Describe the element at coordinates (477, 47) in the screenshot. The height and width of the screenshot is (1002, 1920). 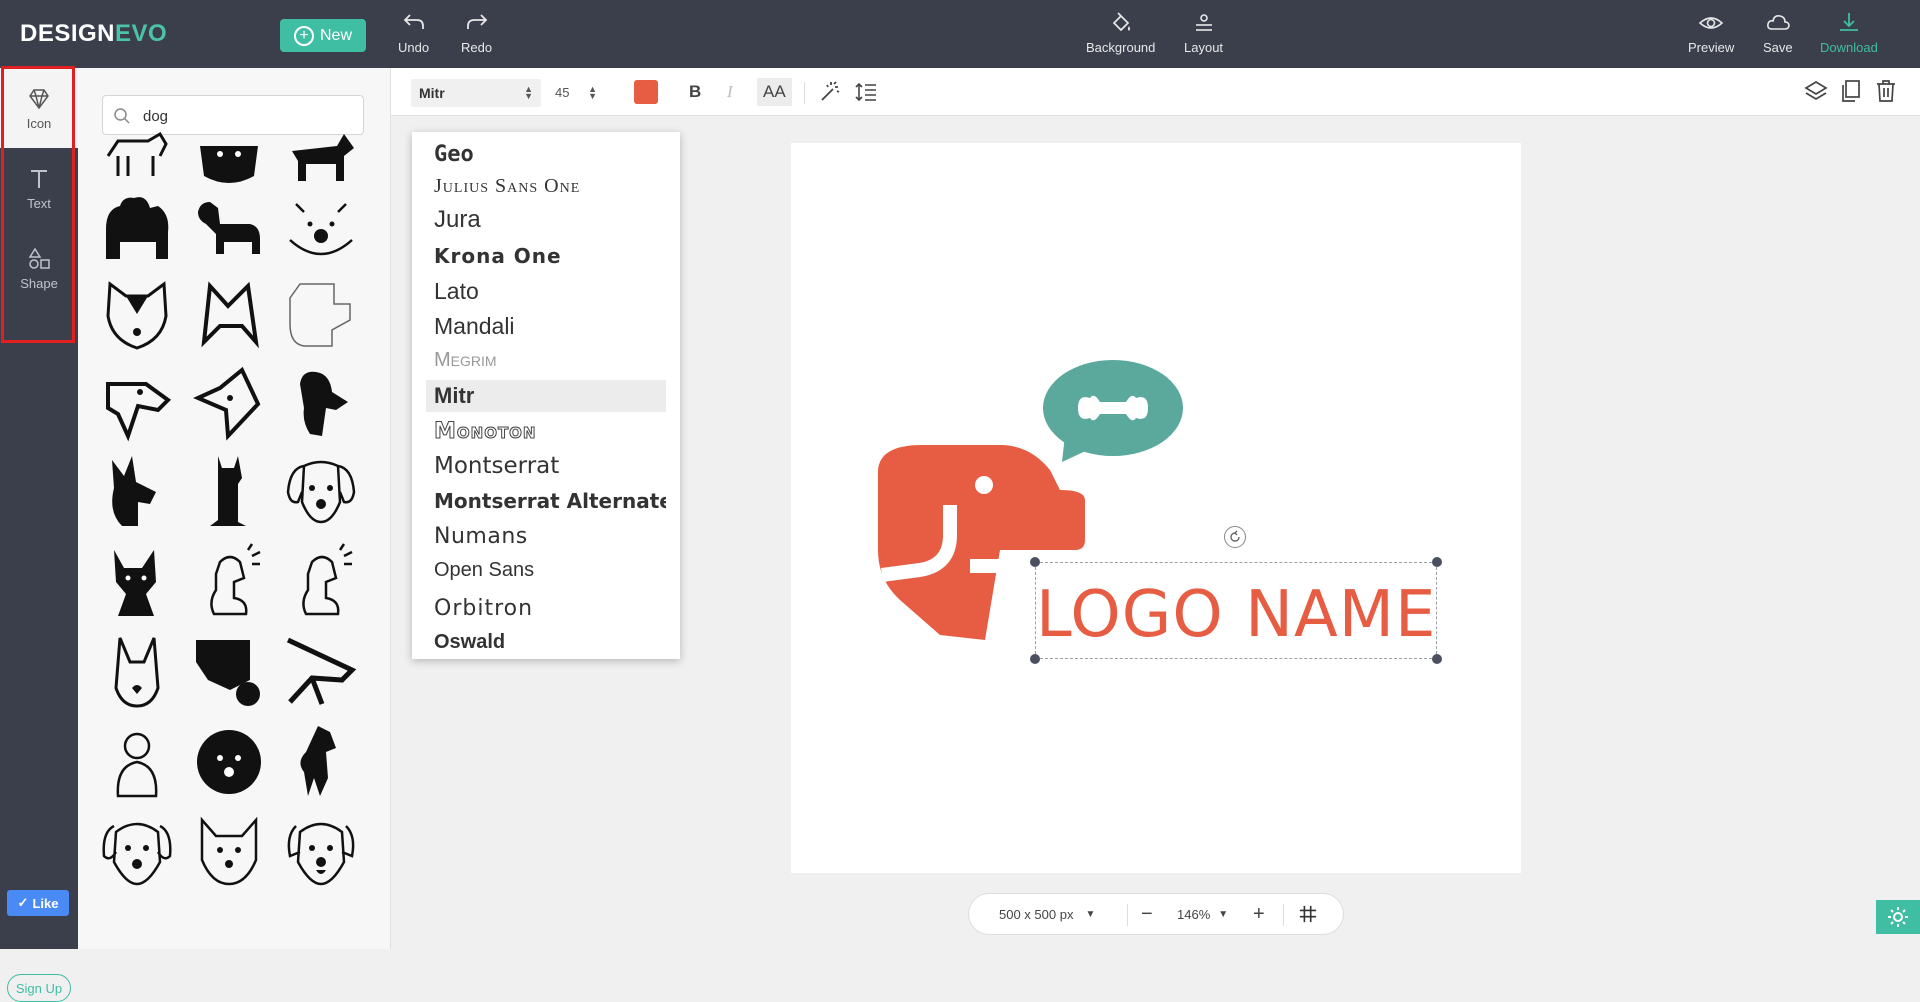
I see `redo-label: Redo` at that location.